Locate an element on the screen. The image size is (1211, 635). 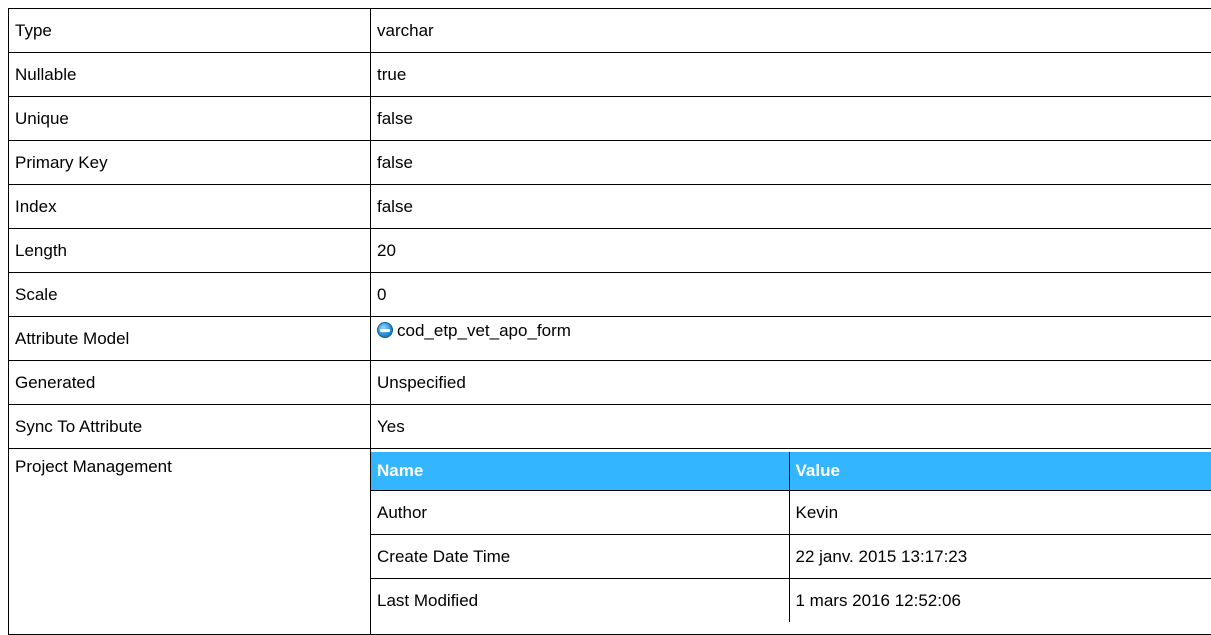
property-label: Index is located at coordinates (189, 206).